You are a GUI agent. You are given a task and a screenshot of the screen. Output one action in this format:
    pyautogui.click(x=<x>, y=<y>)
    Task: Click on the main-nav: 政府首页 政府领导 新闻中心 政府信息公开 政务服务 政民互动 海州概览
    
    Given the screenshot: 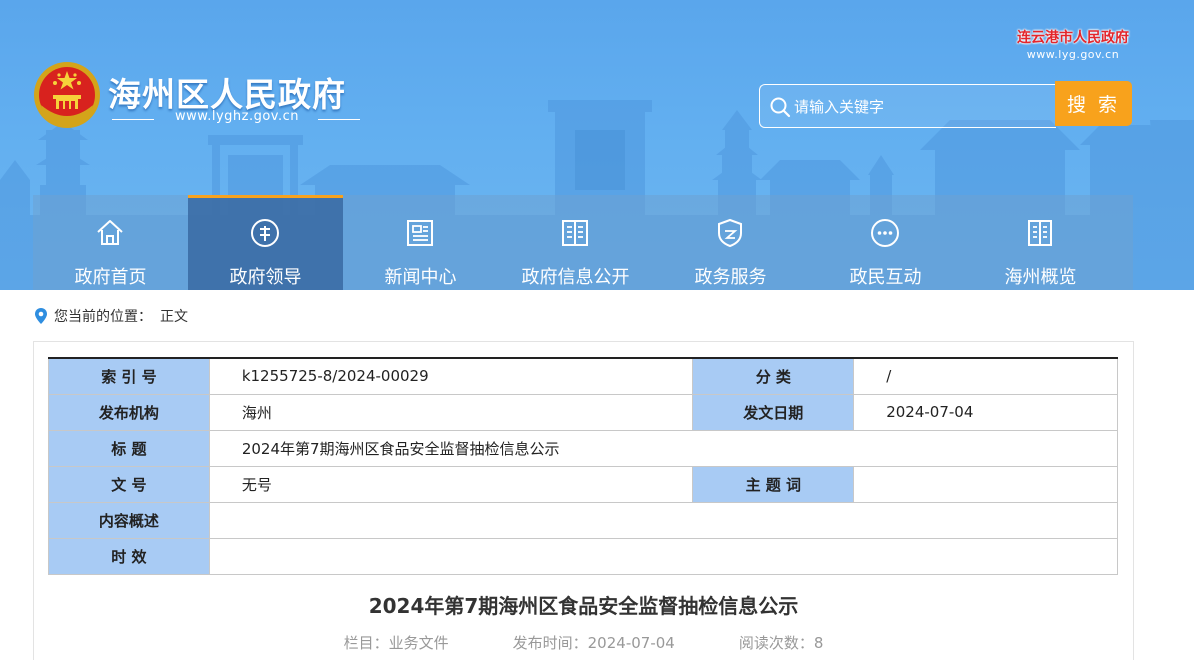 What is the action you would take?
    pyautogui.click(x=583, y=242)
    